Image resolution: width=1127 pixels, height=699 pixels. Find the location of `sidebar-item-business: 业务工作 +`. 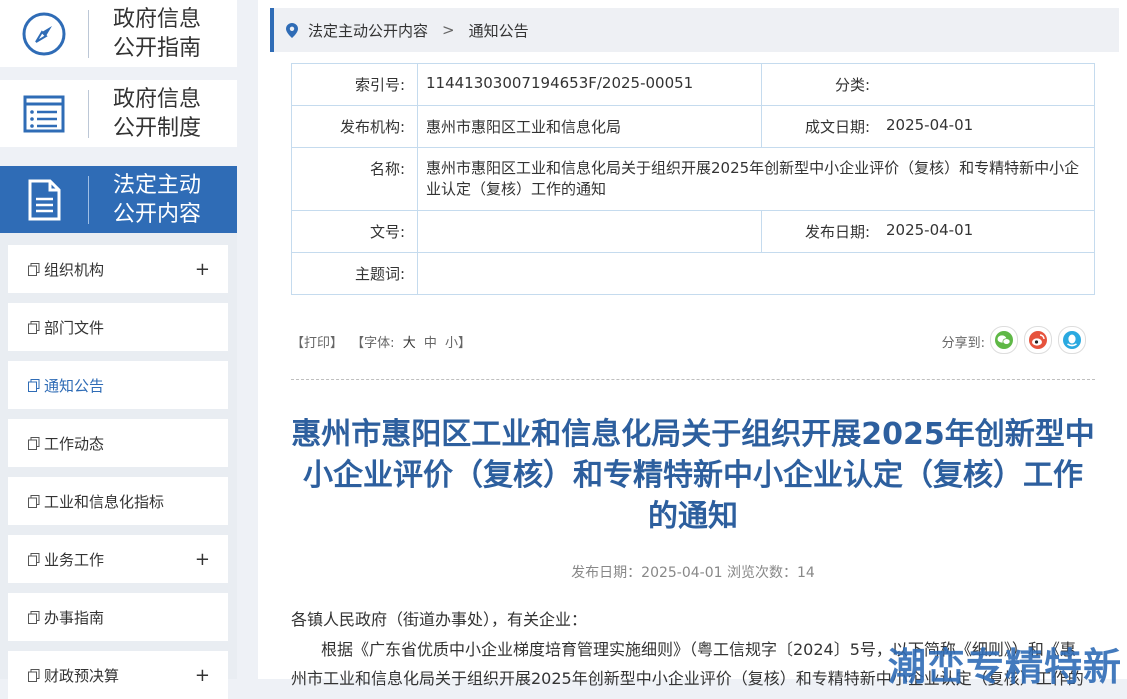

sidebar-item-business: 业务工作 + is located at coordinates (118, 559).